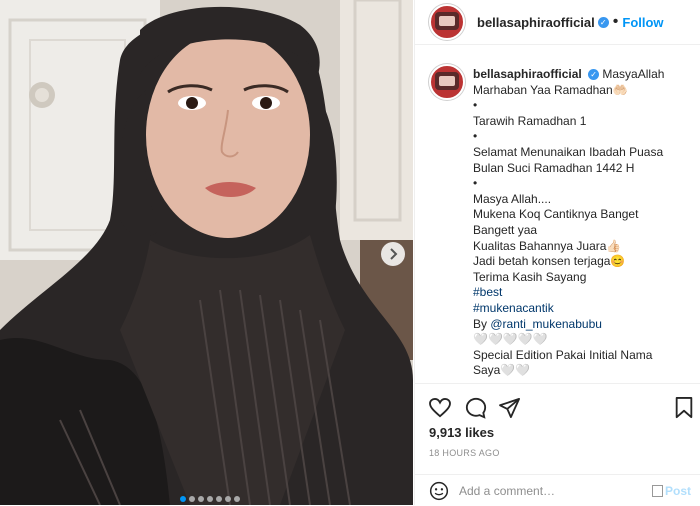 Image resolution: width=700 pixels, height=506 pixels. What do you see at coordinates (585, 309) in the screenshot?
I see `hashtag-link: #mukenacantik` at bounding box center [585, 309].